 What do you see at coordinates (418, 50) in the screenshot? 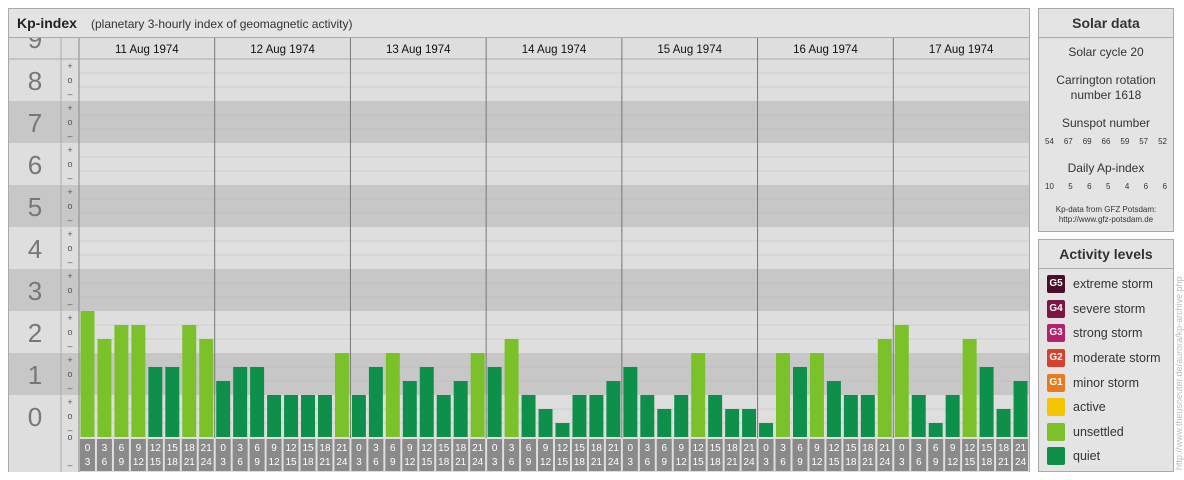
I see `day-label: 13 Aug 1974` at bounding box center [418, 50].